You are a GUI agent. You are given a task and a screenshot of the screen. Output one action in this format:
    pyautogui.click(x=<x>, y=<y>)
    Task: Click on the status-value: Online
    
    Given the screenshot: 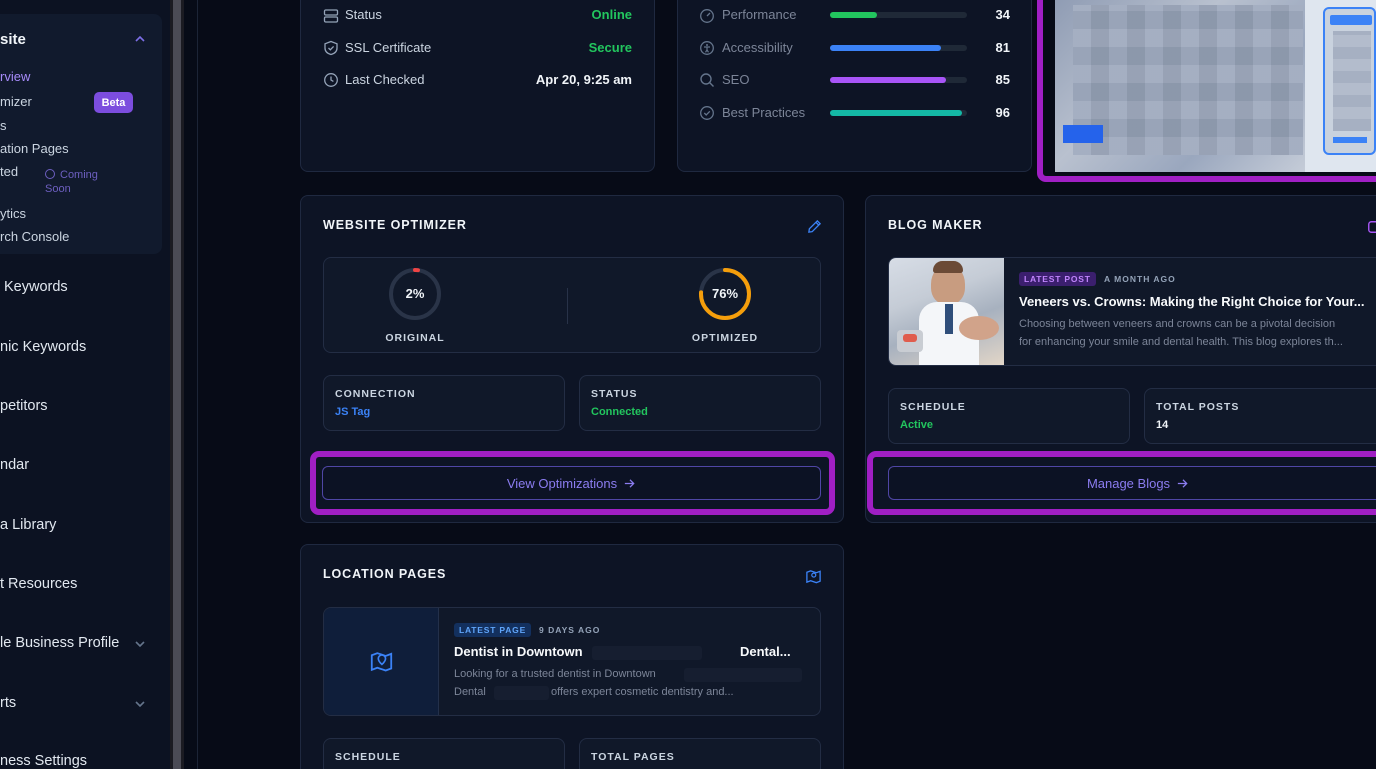 What is the action you would take?
    pyautogui.click(x=611, y=14)
    